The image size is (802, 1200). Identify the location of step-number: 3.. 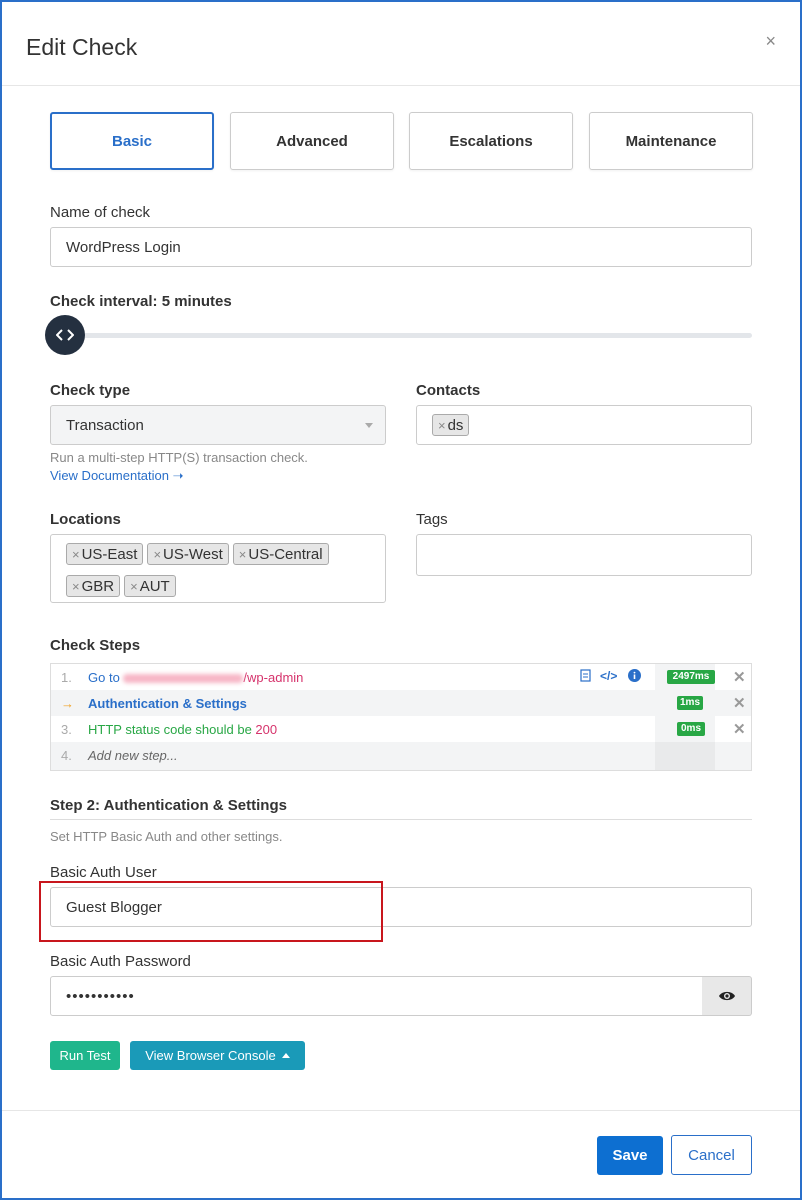
(66, 729).